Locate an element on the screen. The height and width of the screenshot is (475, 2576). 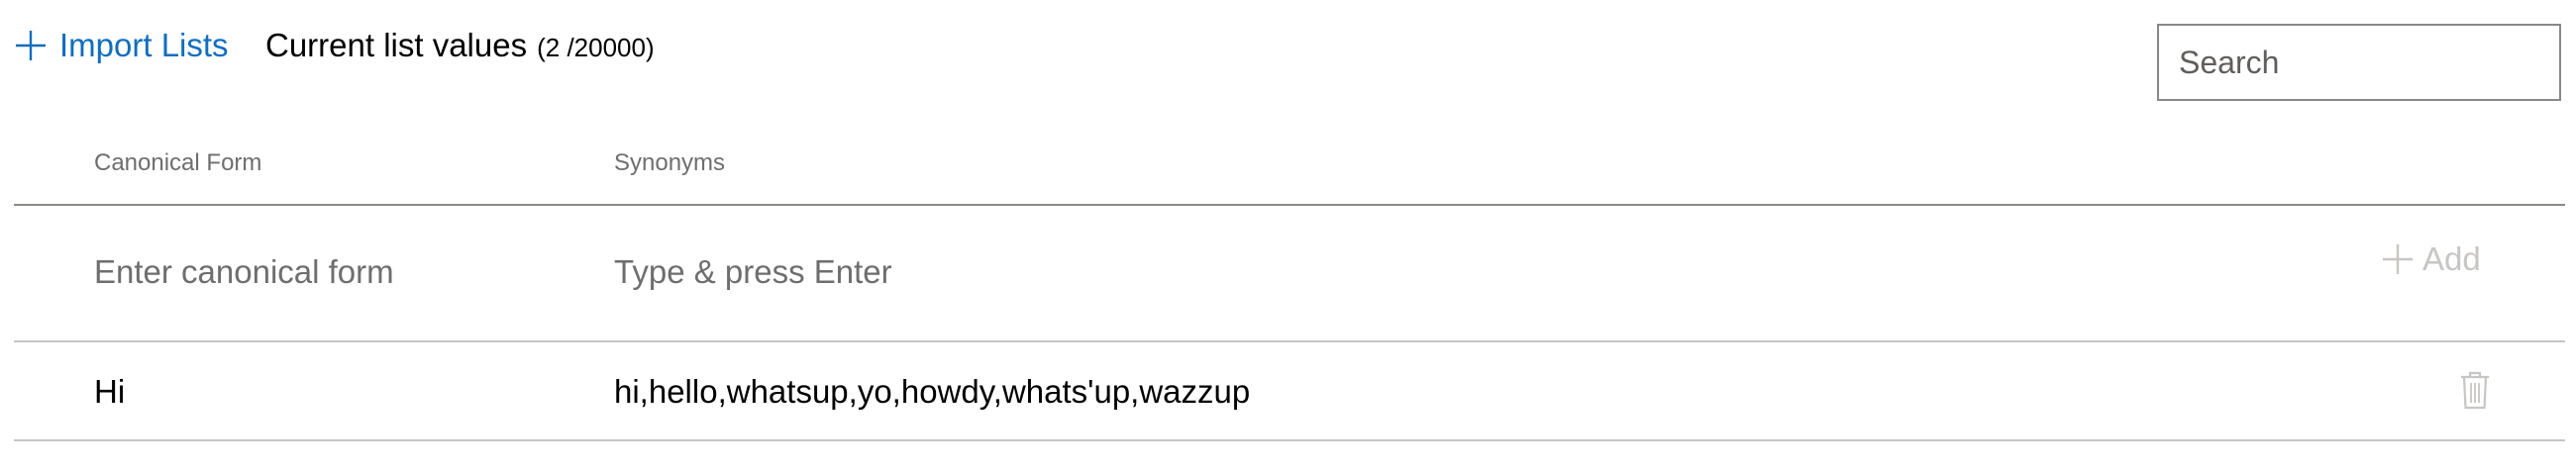
search-input is located at coordinates (2359, 63).